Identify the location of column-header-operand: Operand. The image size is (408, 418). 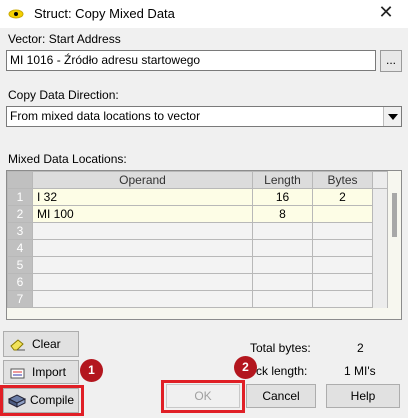
(142, 180).